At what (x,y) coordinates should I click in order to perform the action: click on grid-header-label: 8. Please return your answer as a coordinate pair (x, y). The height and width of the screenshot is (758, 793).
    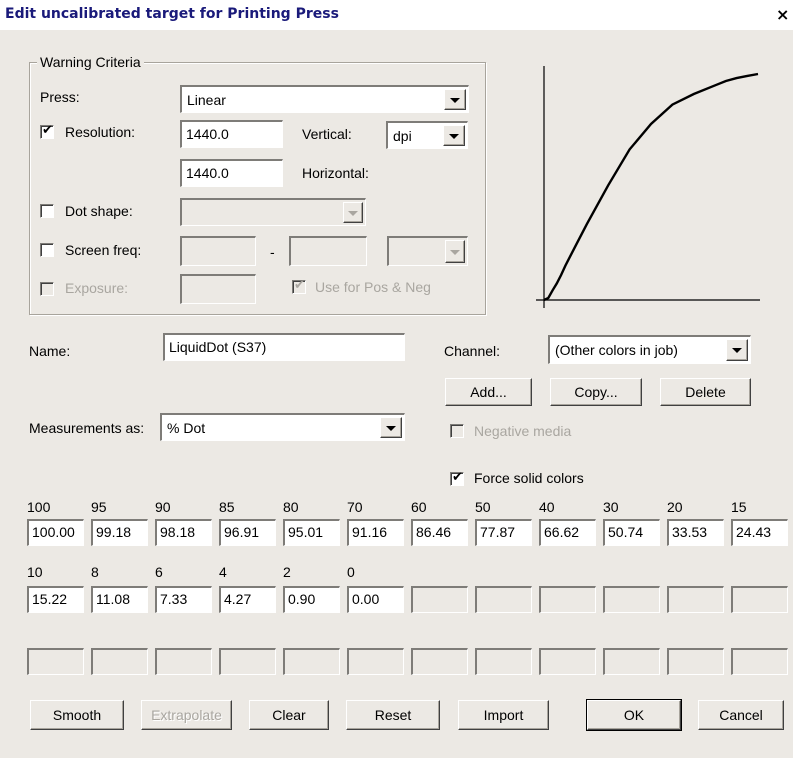
    Looking at the image, I should click on (95, 572).